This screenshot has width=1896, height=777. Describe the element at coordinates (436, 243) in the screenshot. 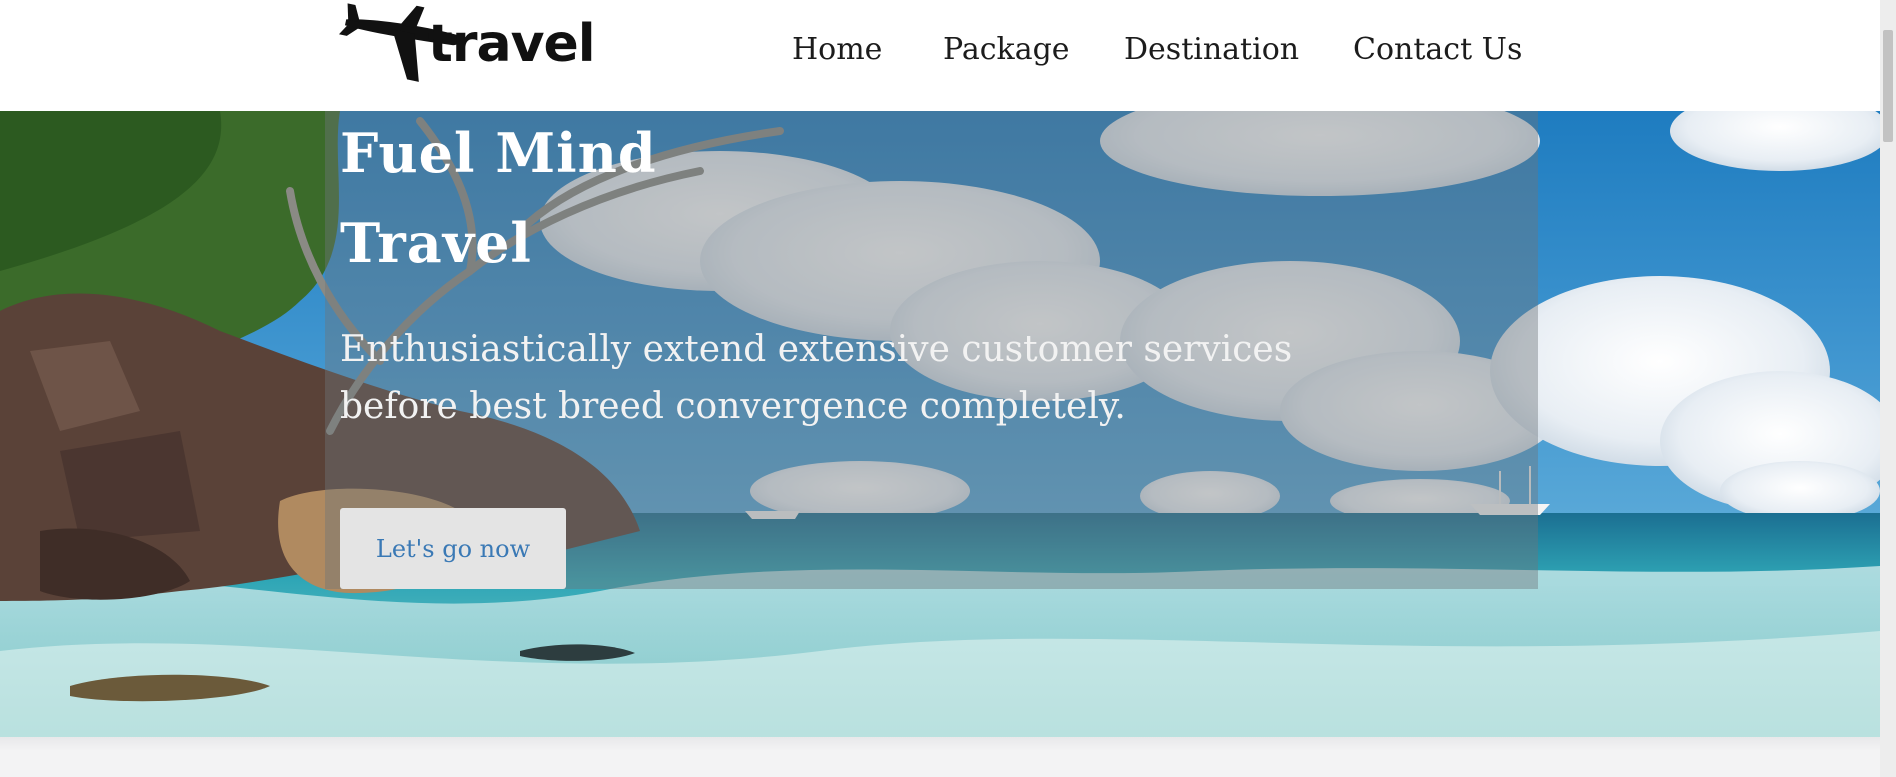

I see `hero-title-line-2: Travel` at that location.